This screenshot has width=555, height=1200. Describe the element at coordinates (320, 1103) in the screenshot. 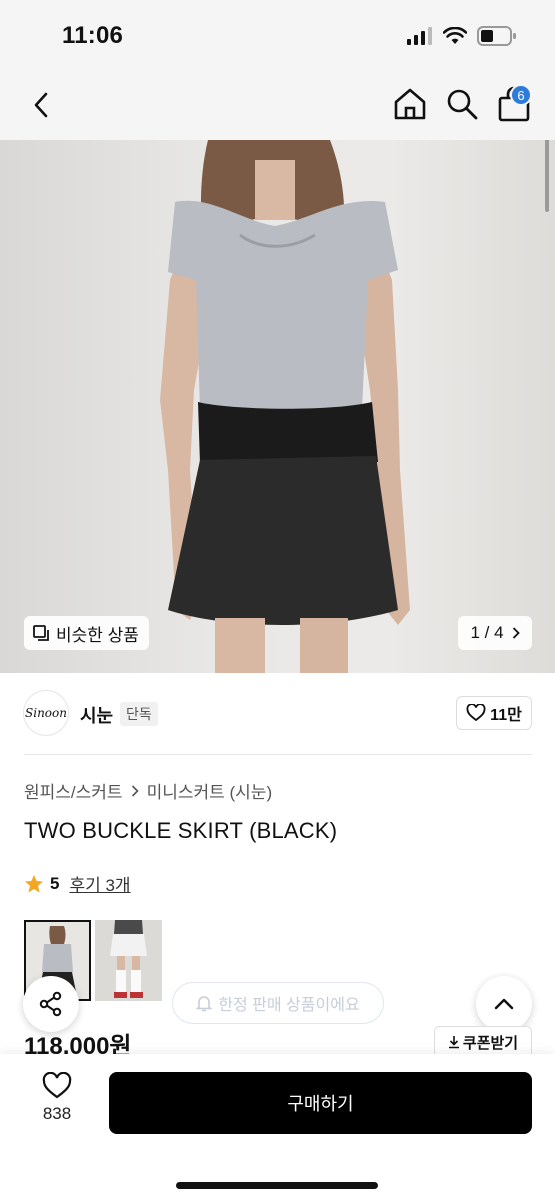

I see `buy-button: 구매하기` at that location.